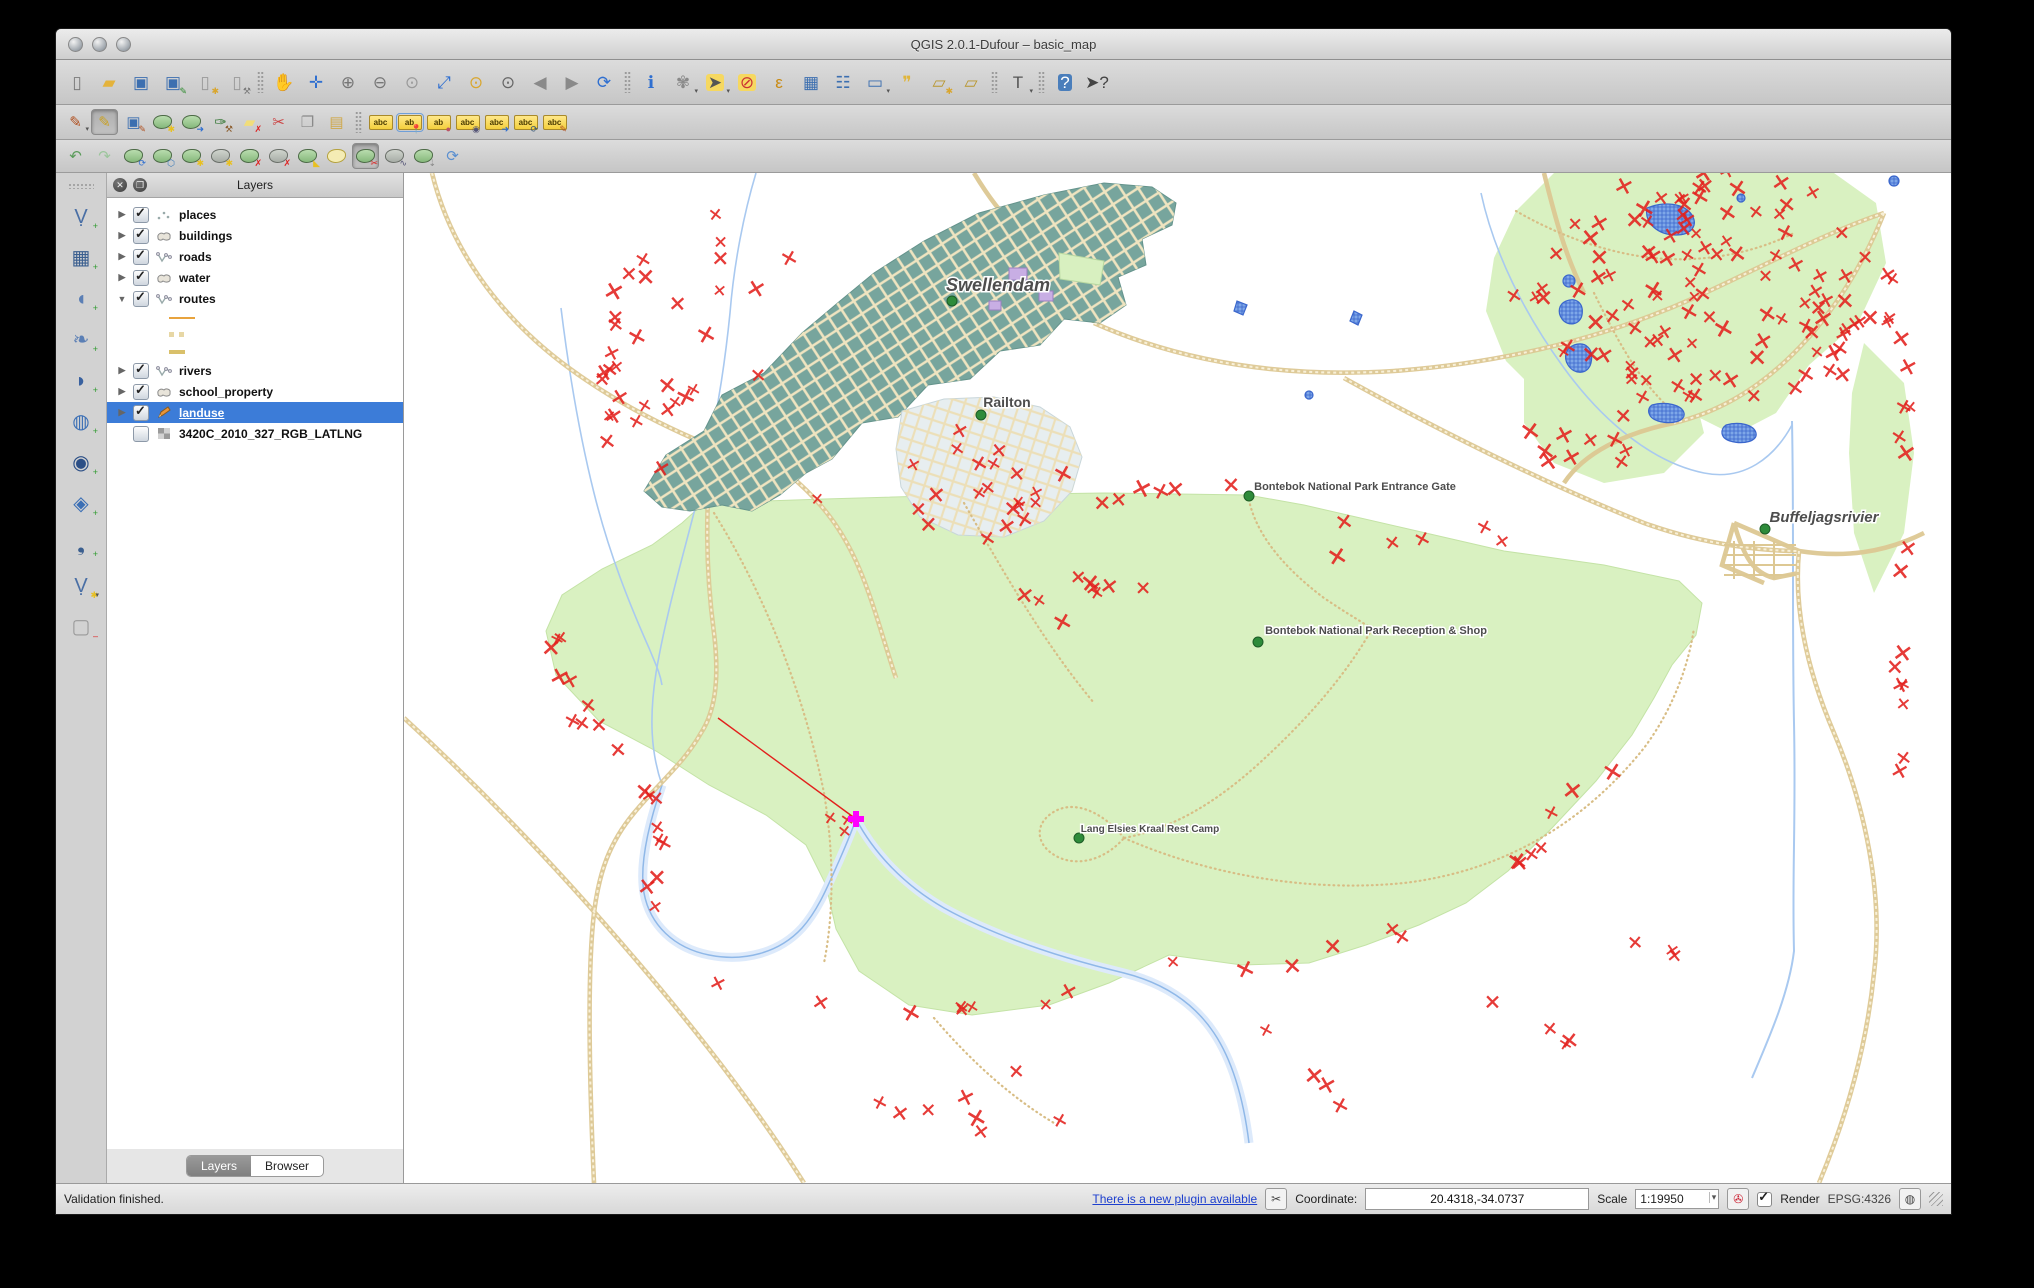 The width and height of the screenshot is (2034, 1288). Describe the element at coordinates (81, 186) in the screenshot. I see `toolbar-grip` at that location.